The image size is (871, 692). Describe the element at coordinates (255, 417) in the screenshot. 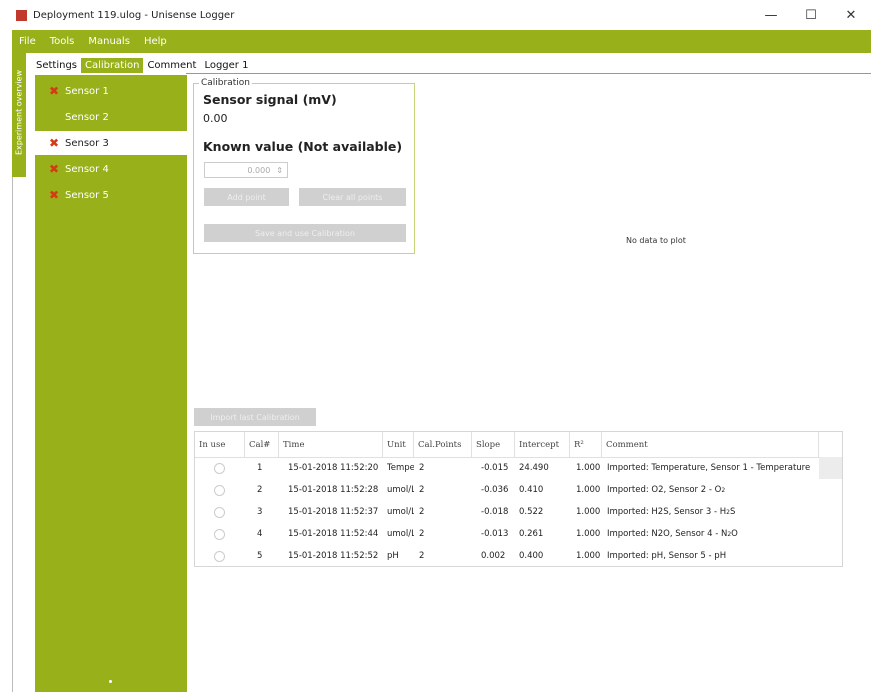

I see `import-calibration-button: Import last Calibration` at that location.